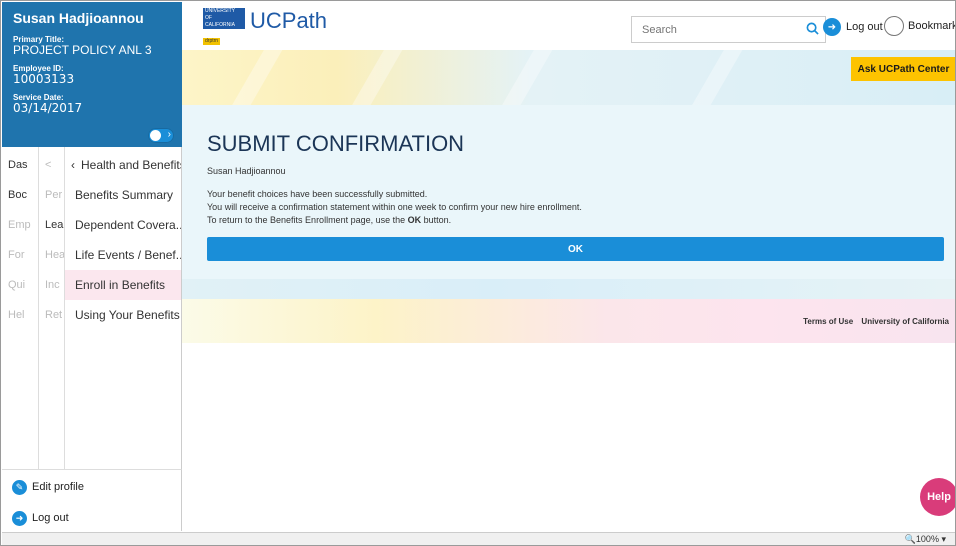 The image size is (956, 546). What do you see at coordinates (44, 79) in the screenshot?
I see `employee-id: 10003133` at bounding box center [44, 79].